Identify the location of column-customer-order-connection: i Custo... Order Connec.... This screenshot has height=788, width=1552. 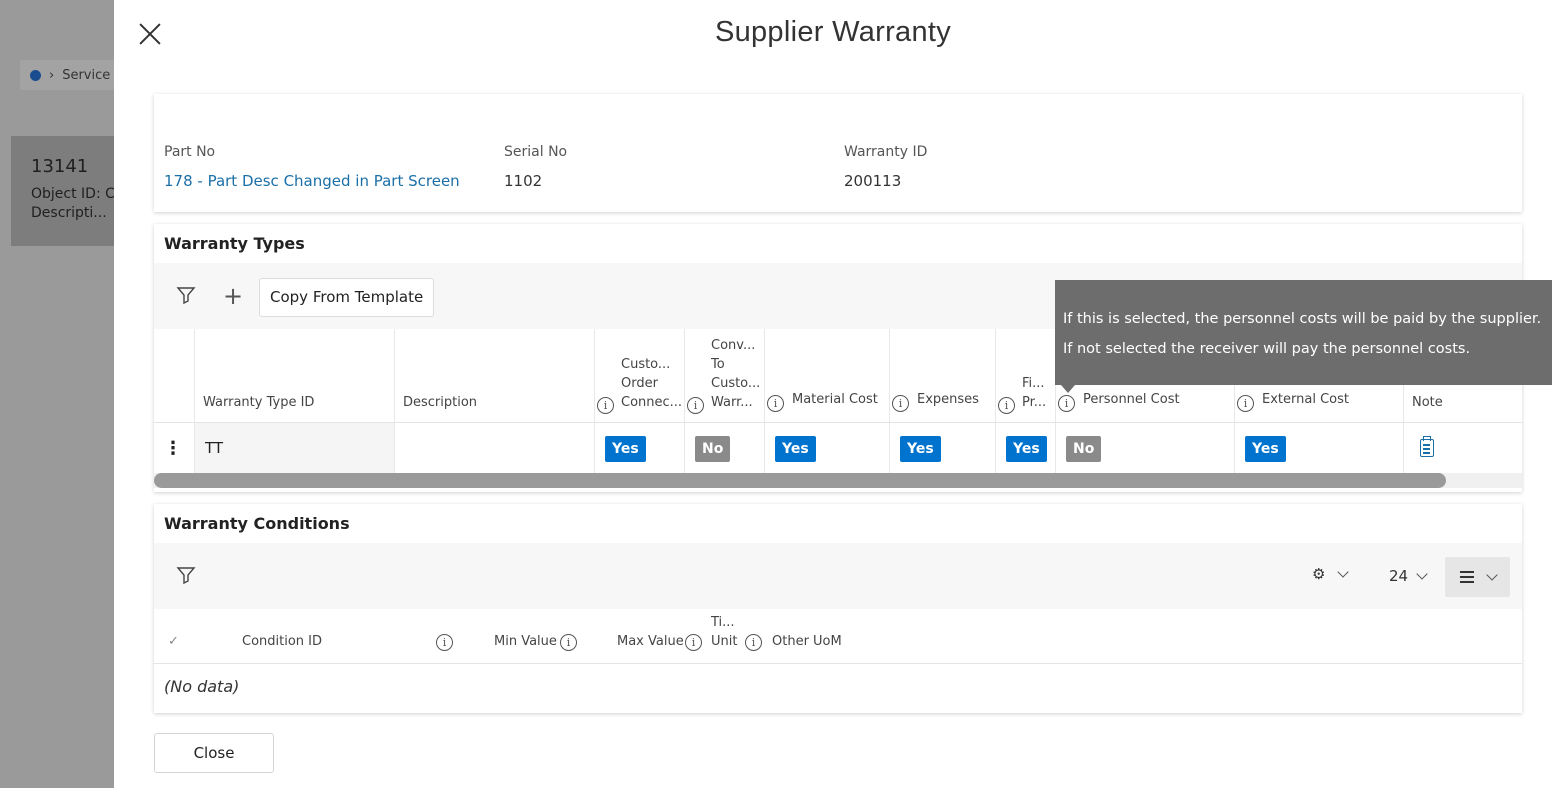
(639, 375).